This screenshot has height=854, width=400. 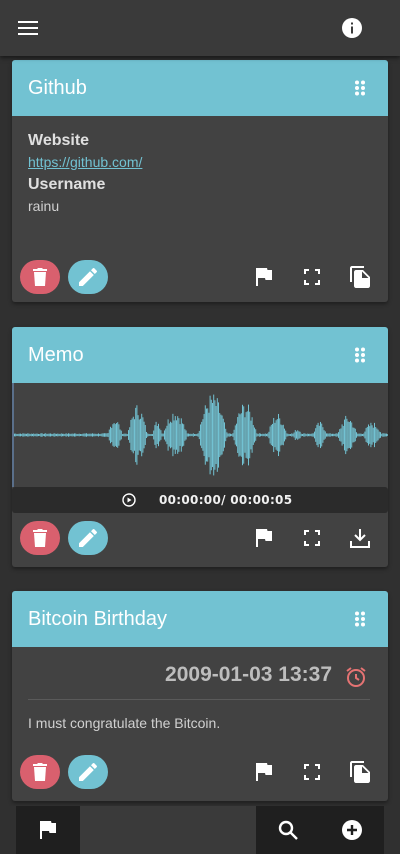 I want to click on card-header: Memo, so click(x=200, y=355).